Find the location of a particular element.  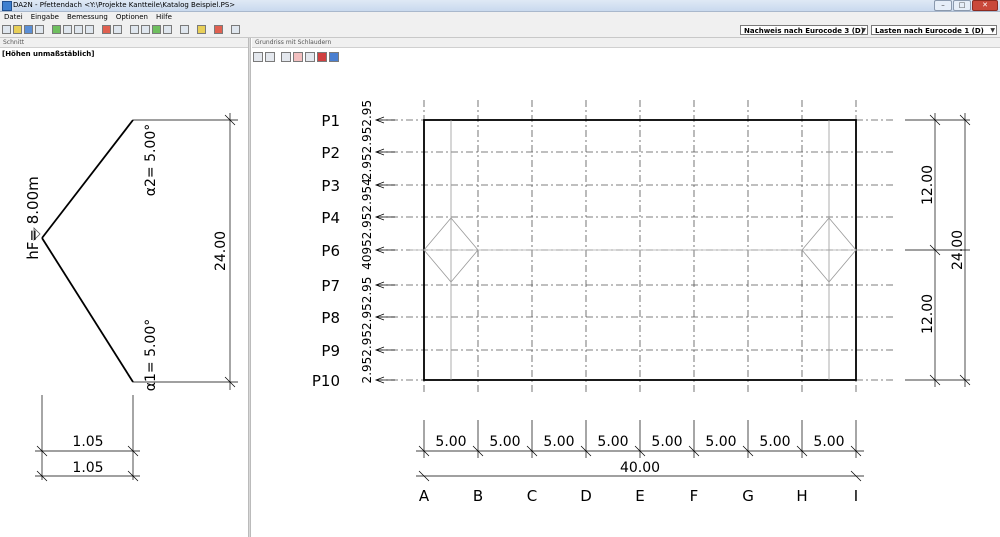

row-spacing-top: 2.952.952.95 is located at coordinates (367, 140).